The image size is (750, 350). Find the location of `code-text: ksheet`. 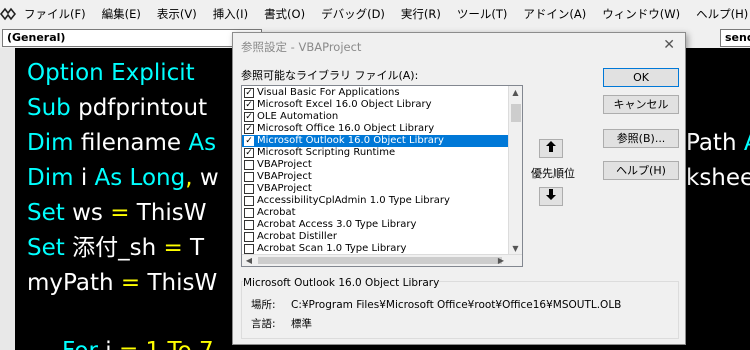

code-text: ksheet is located at coordinates (718, 178).